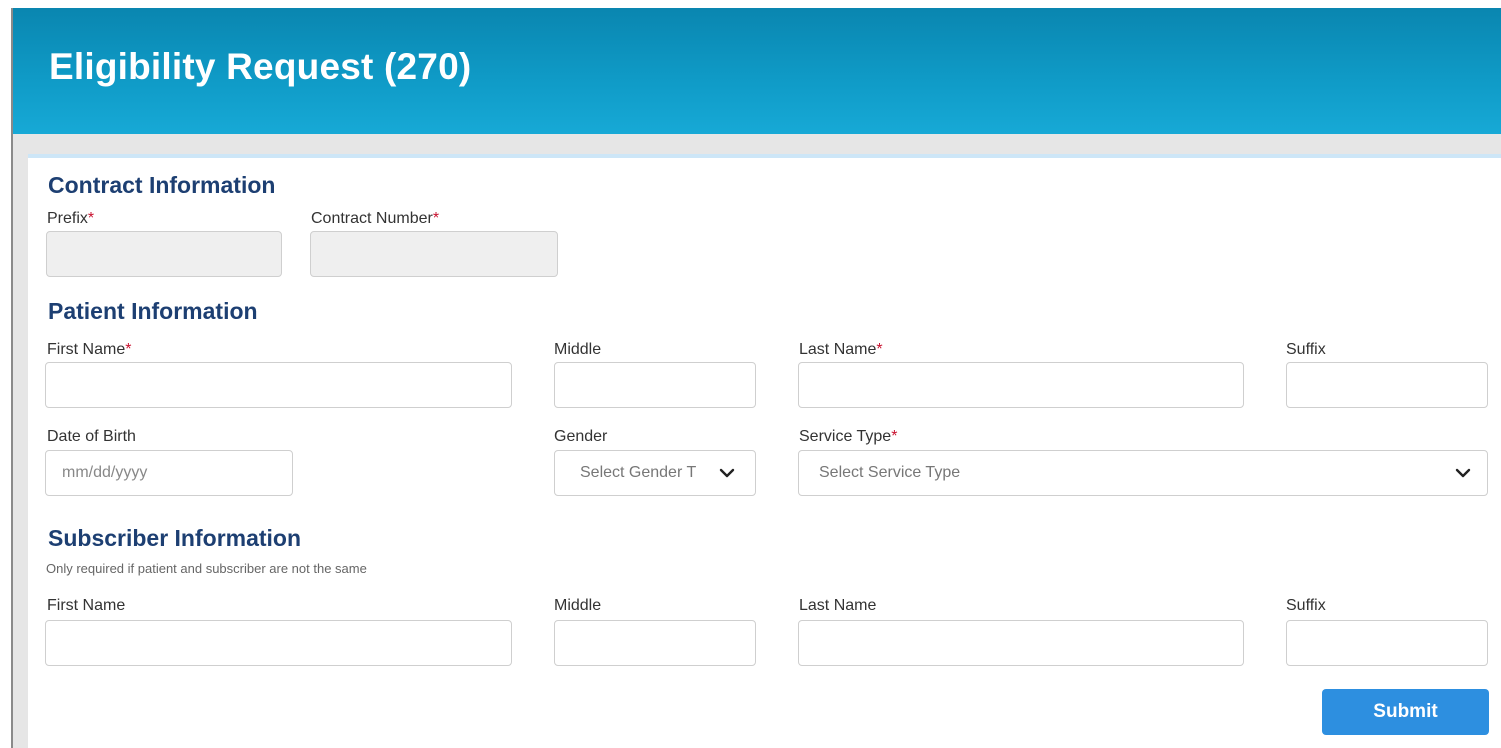 The image size is (1501, 748). Describe the element at coordinates (1021, 643) in the screenshot. I see `subscriber-last-name-input` at that location.